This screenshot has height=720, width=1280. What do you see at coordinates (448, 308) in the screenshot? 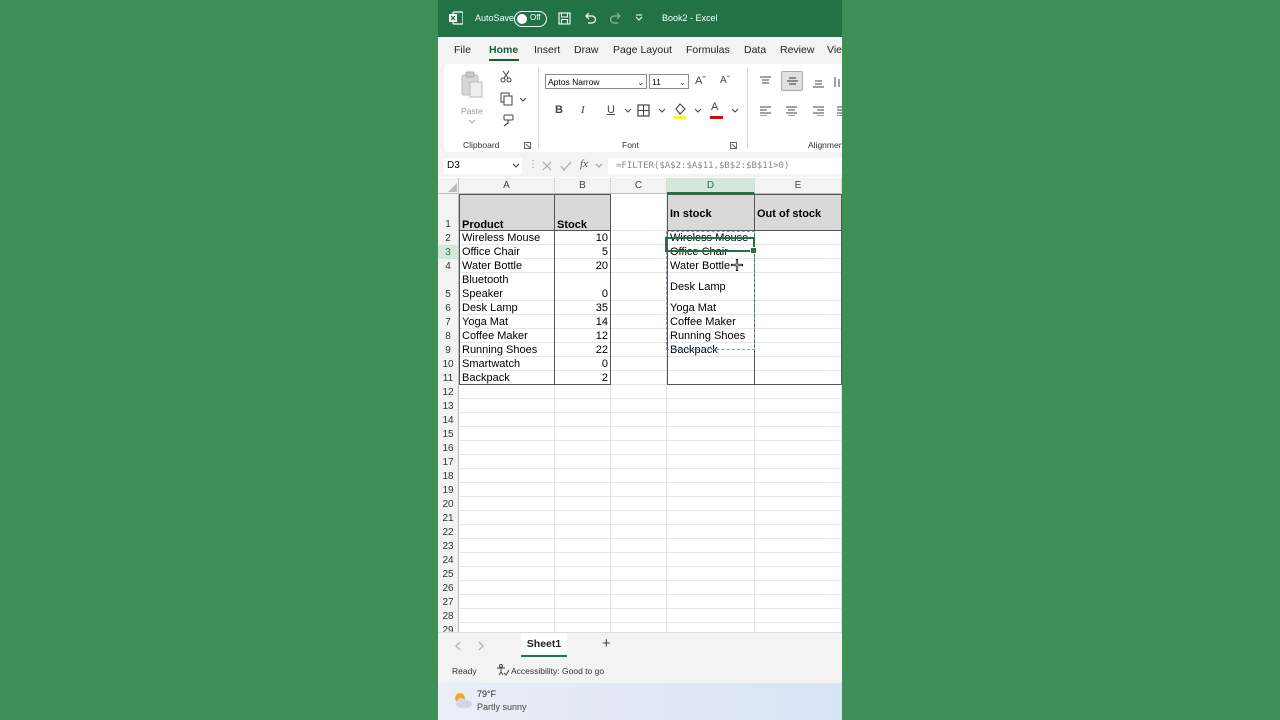
I see `row-header: 6` at bounding box center [448, 308].